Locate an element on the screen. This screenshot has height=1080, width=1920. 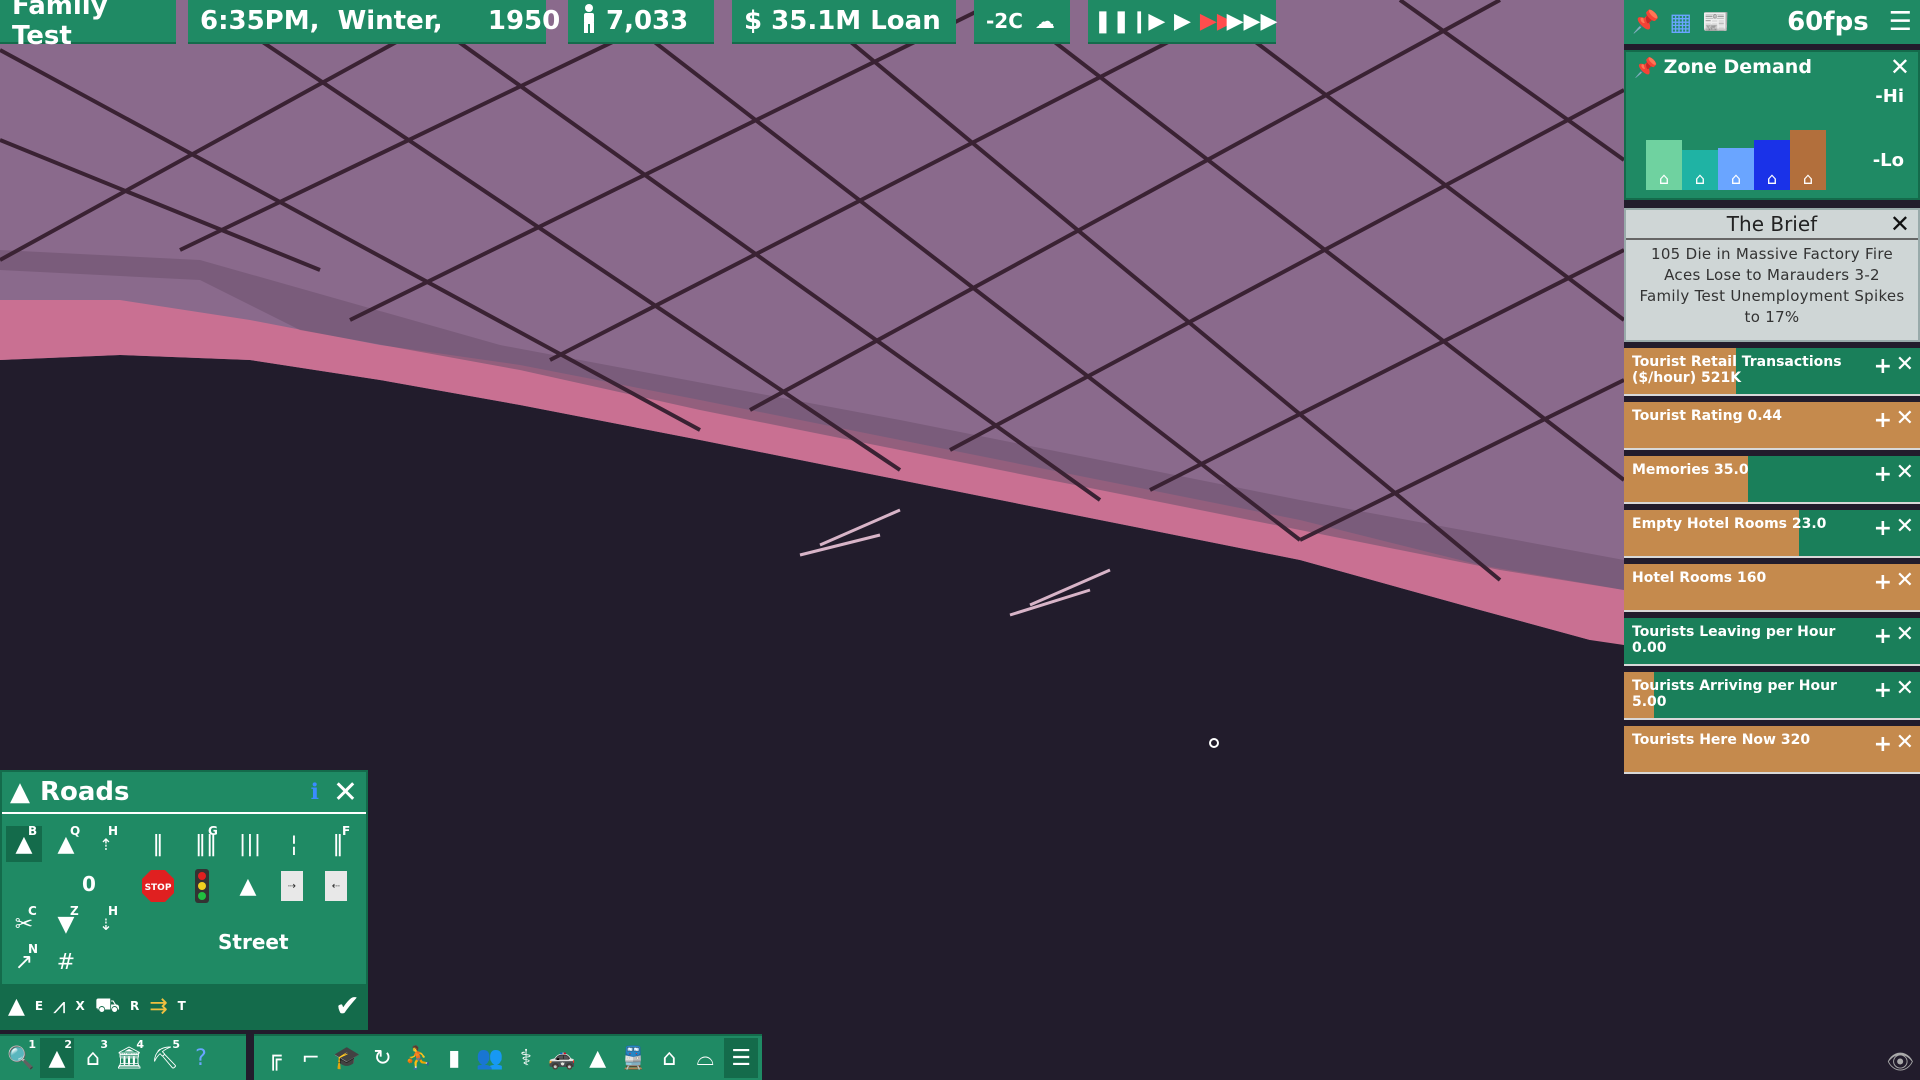
stat-label: Tourists Arriving per Hour 5.00 is located at coordinates (1734, 694).